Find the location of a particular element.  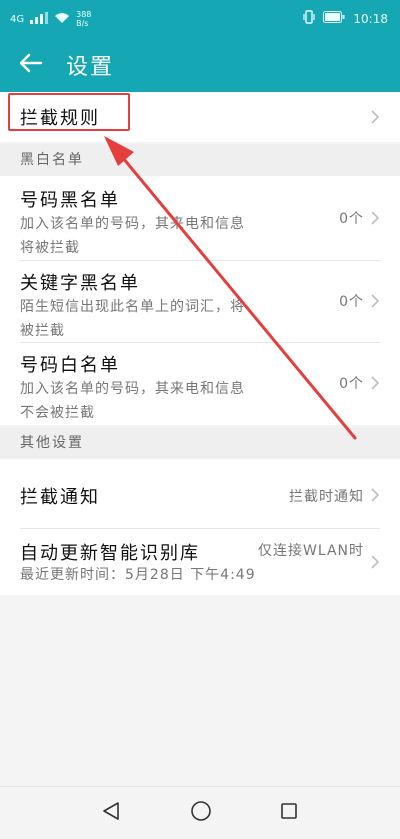

vibrate-icon is located at coordinates (309, 18).